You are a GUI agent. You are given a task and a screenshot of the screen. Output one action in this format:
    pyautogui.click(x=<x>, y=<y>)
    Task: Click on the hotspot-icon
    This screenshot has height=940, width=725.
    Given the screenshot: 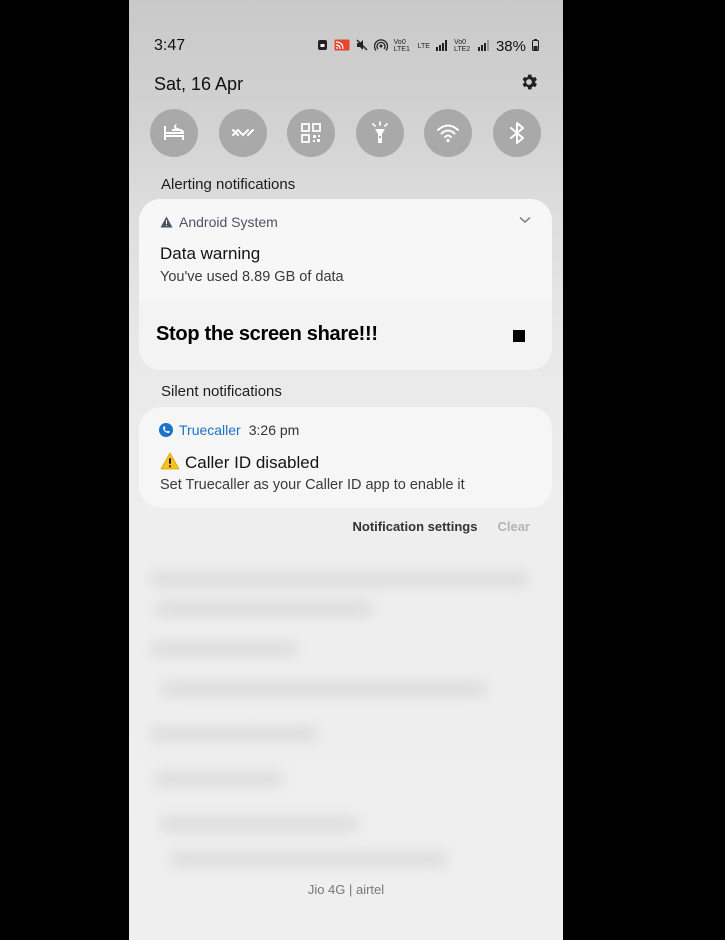 What is the action you would take?
    pyautogui.click(x=380, y=46)
    